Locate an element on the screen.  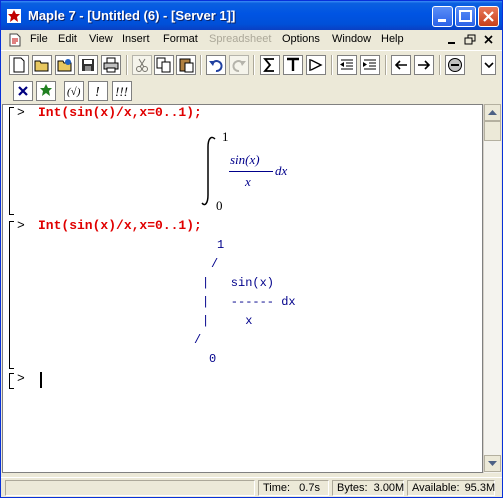
doc-close-button is located at coordinates (489, 40).